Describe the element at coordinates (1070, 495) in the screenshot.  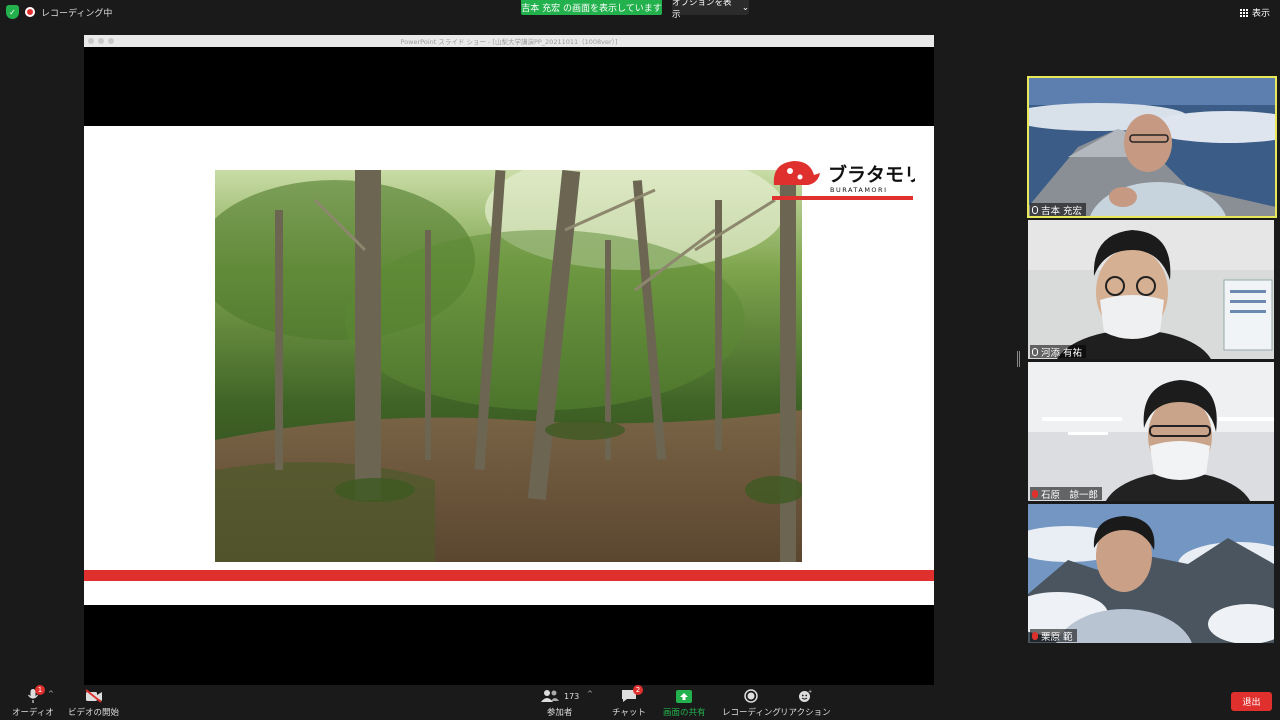
I see `participant-name: 石原 諒一郎` at that location.